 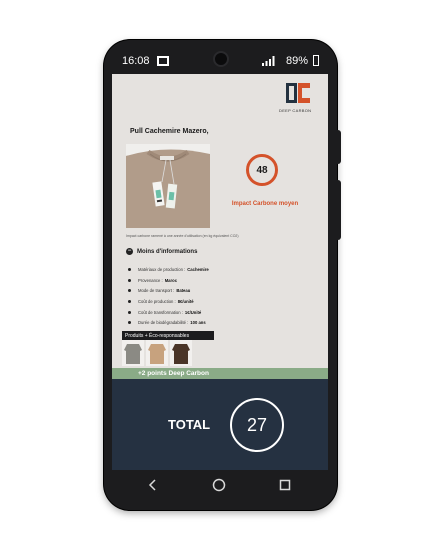 What do you see at coordinates (298, 93) in the screenshot?
I see `deep-carbon-logo` at bounding box center [298, 93].